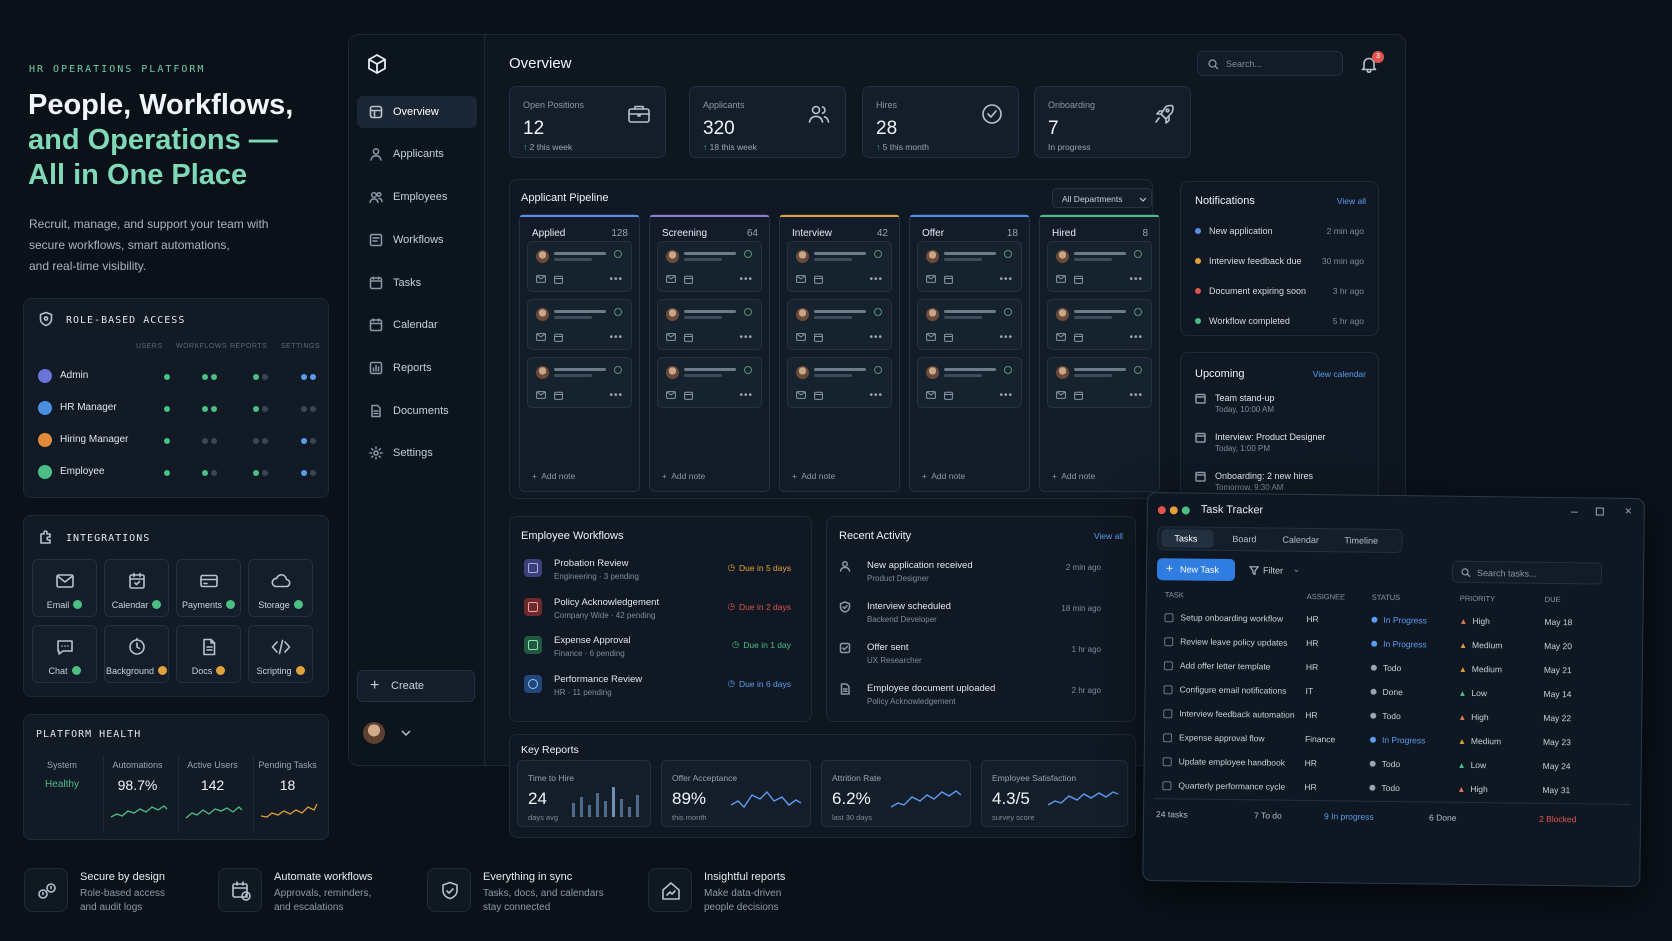 This screenshot has height=941, width=1672. What do you see at coordinates (587, 122) in the screenshot?
I see `kpi-open-positions: Open Positions 12 ↑ 2 this week` at bounding box center [587, 122].